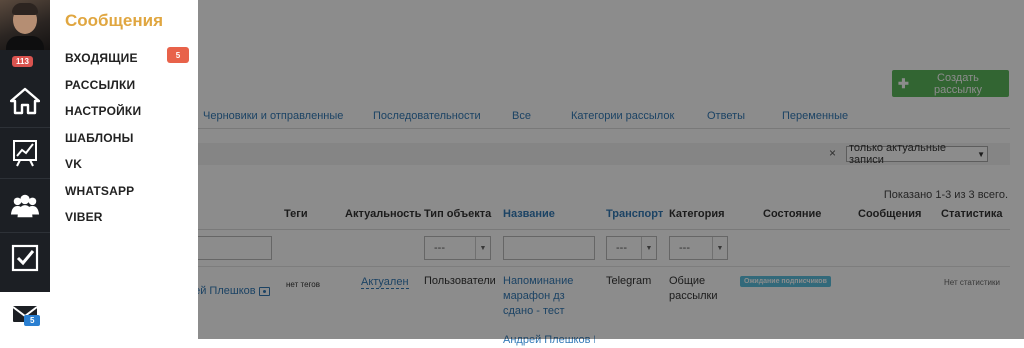  Describe the element at coordinates (99, 191) in the screenshot. I see `menu-item-whatsapp: WHATSAPP` at that location.